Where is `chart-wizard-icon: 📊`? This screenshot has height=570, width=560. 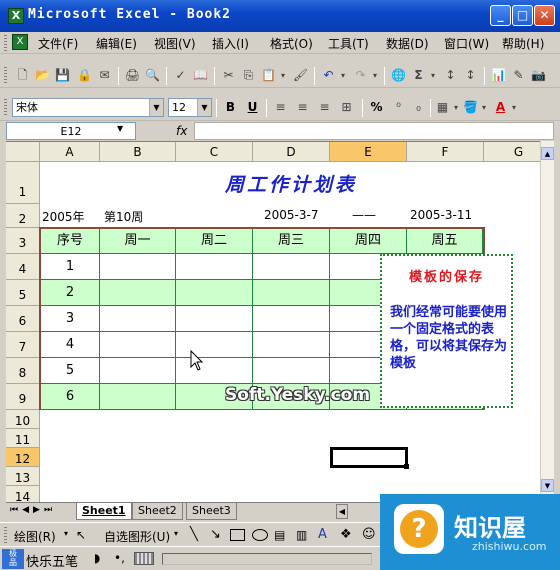
chart-wizard-icon: 📊 is located at coordinates (498, 75).